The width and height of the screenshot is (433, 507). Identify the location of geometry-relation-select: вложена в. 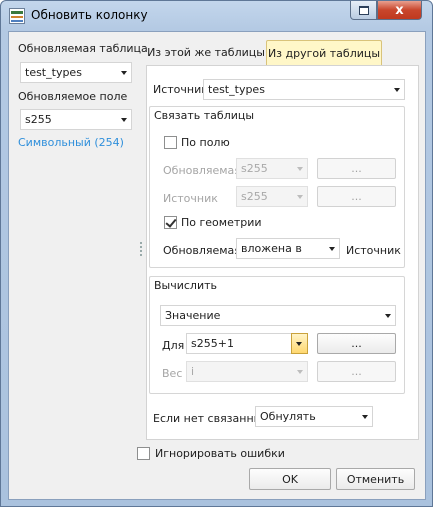
(288, 248).